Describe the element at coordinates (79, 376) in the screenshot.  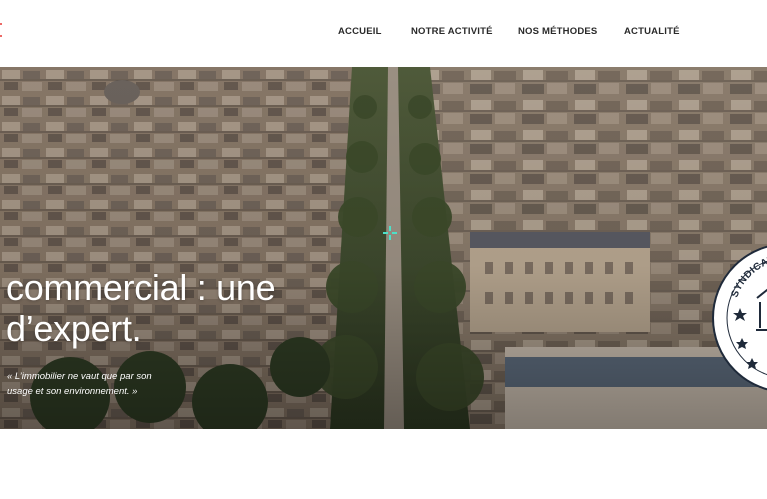
I see `hero-quote-line-1: « L’immobilier ne vaut que par son` at that location.